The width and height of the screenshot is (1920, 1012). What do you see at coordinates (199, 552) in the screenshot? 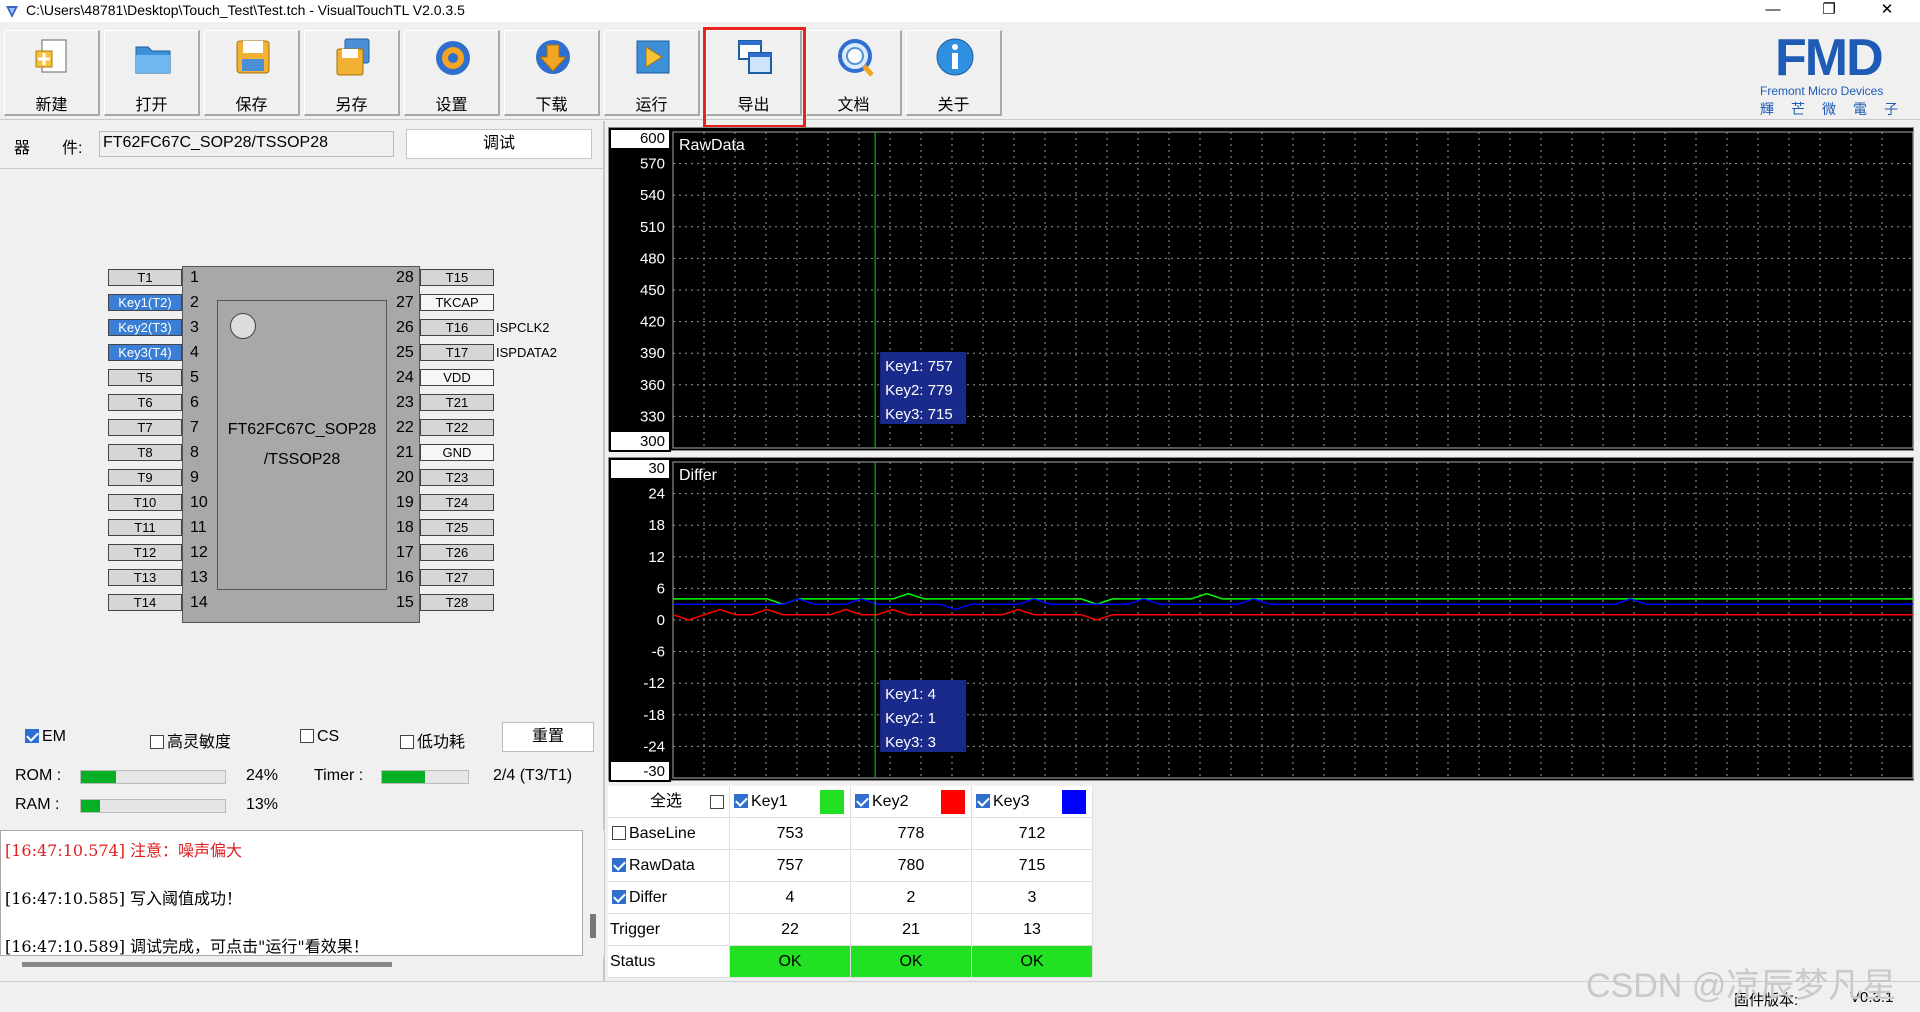
I see `left-pin-number: 12` at bounding box center [199, 552].